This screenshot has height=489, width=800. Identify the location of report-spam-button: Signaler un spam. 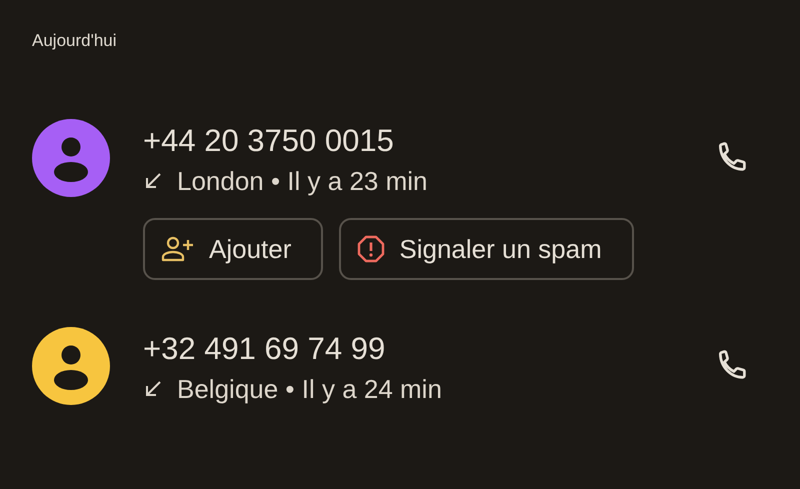
(486, 249).